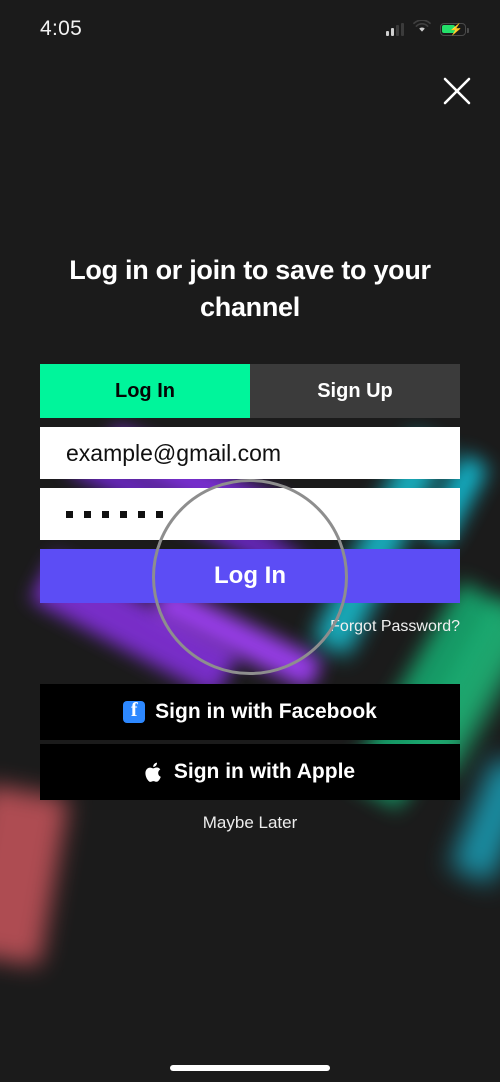 Image resolution: width=500 pixels, height=1082 pixels. I want to click on wifi-icon, so click(422, 28).